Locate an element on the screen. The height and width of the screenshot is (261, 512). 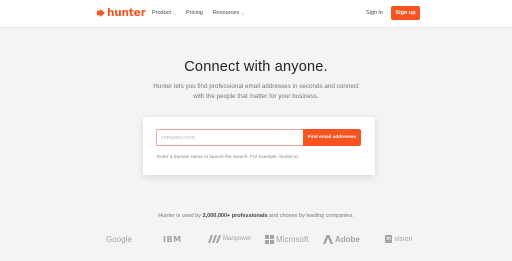
logo-text: hunter is located at coordinates (126, 13).